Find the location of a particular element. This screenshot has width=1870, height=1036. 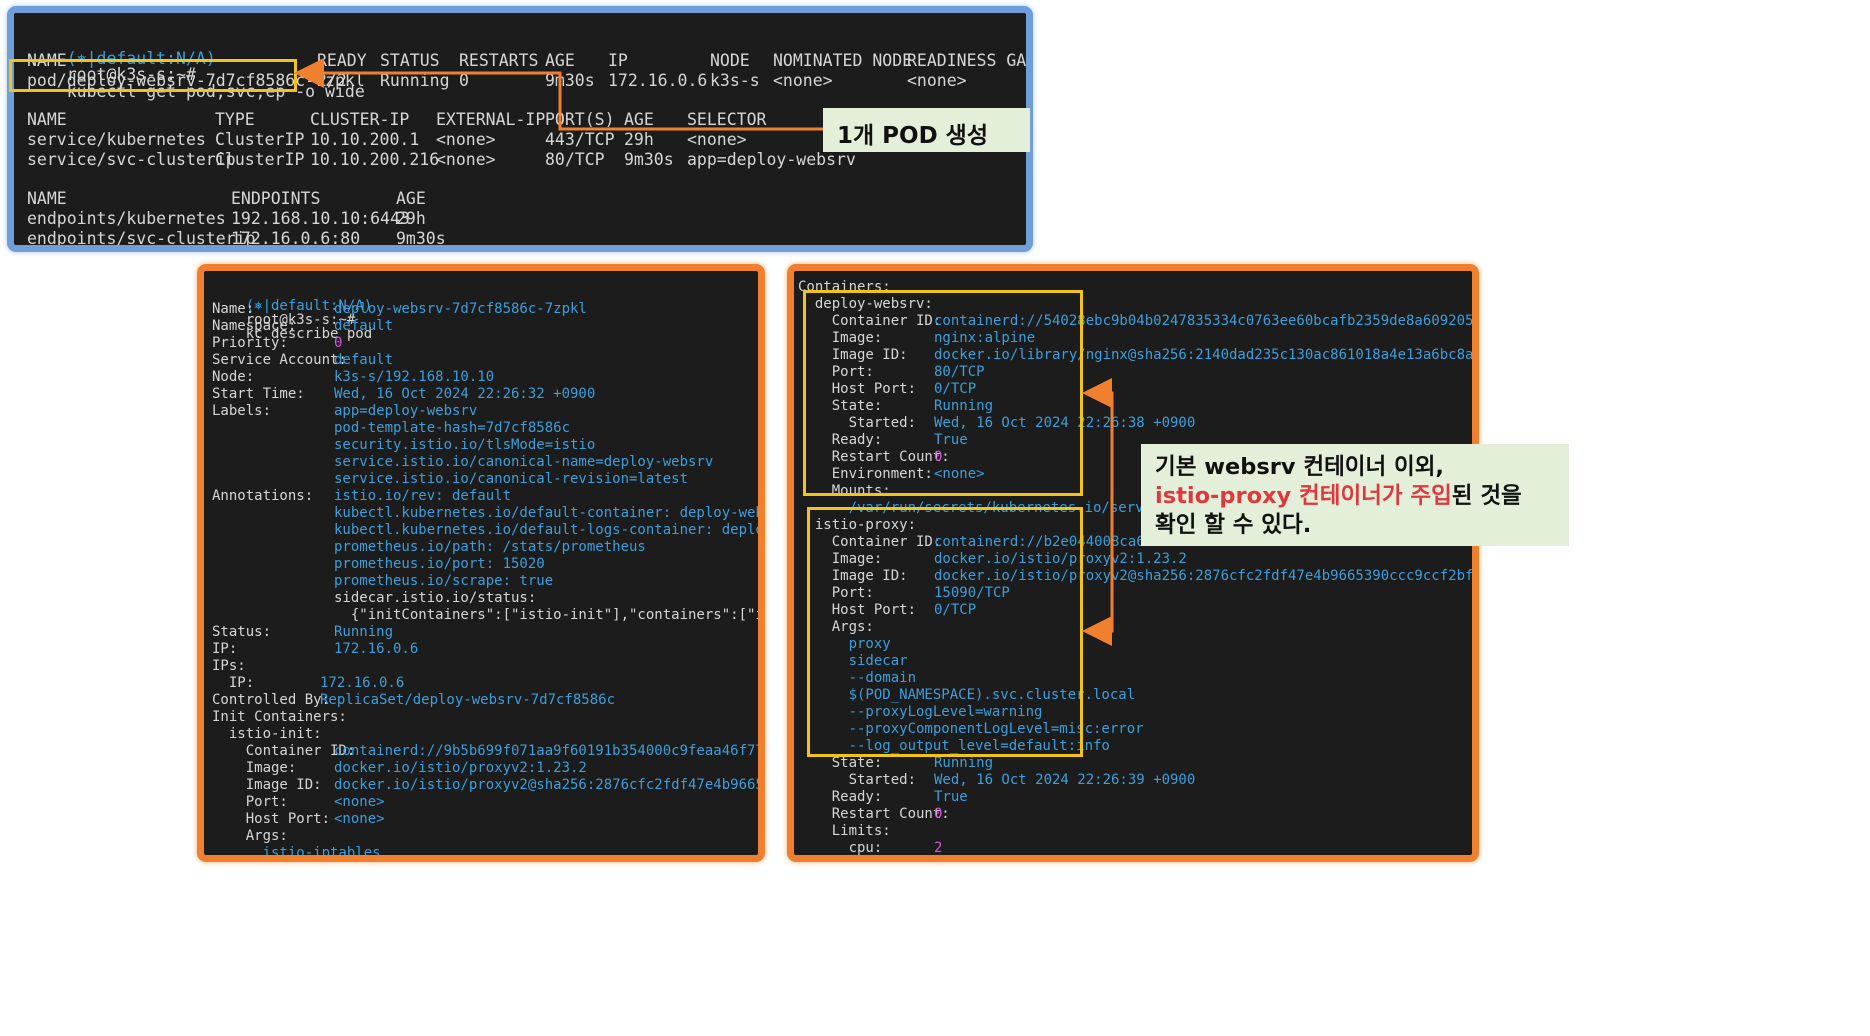

container-callout-arrow-top is located at coordinates (1098, 443).